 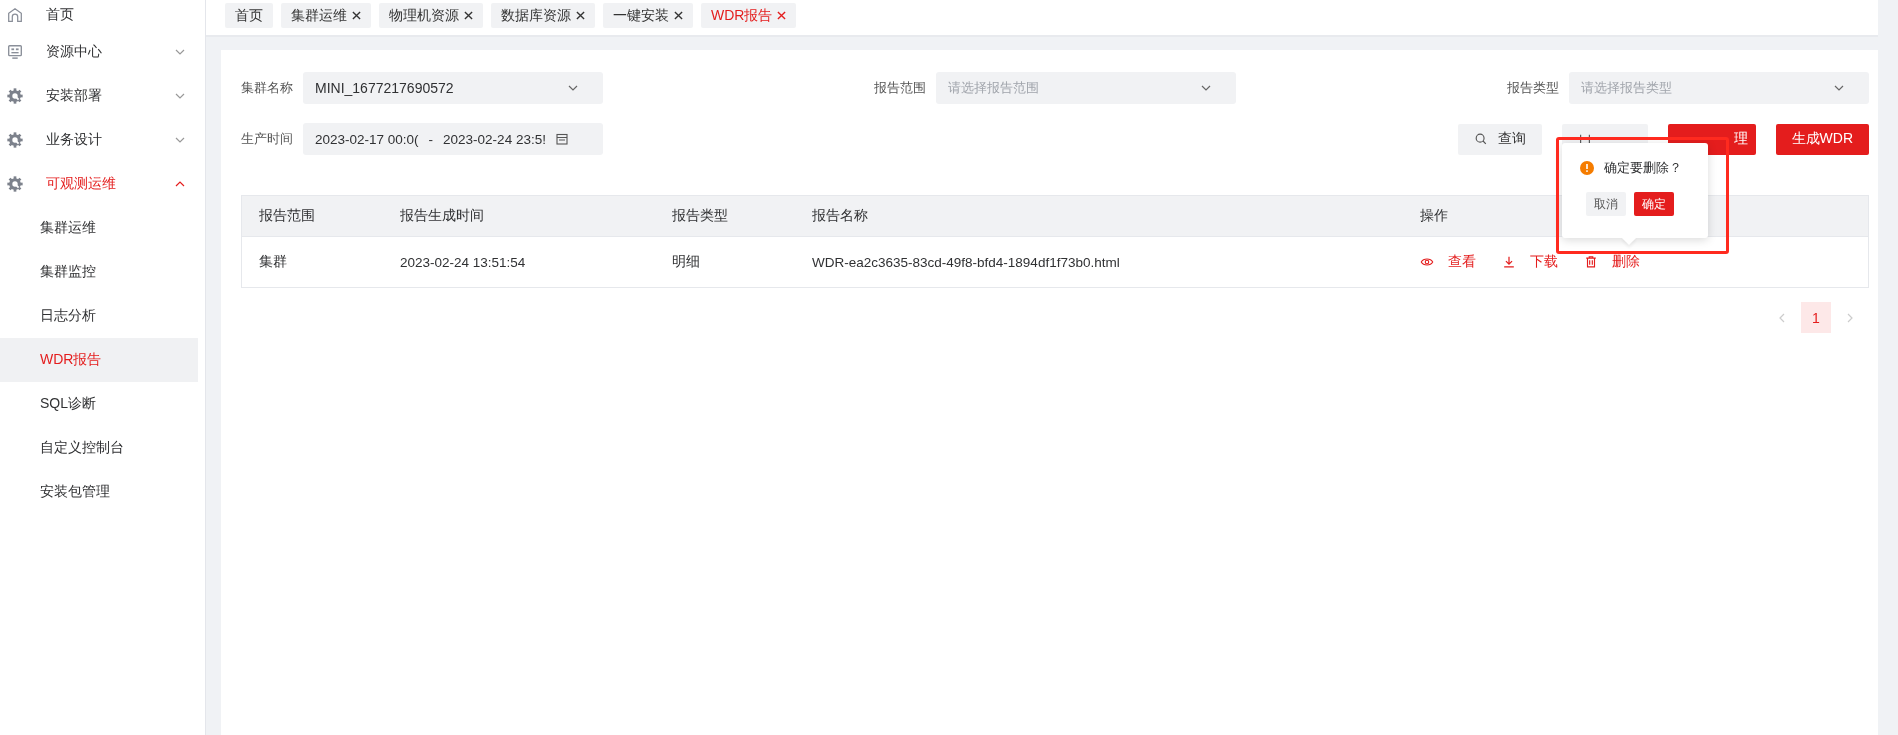 What do you see at coordinates (519, 216) in the screenshot?
I see `column-header: 报告生成时间` at bounding box center [519, 216].